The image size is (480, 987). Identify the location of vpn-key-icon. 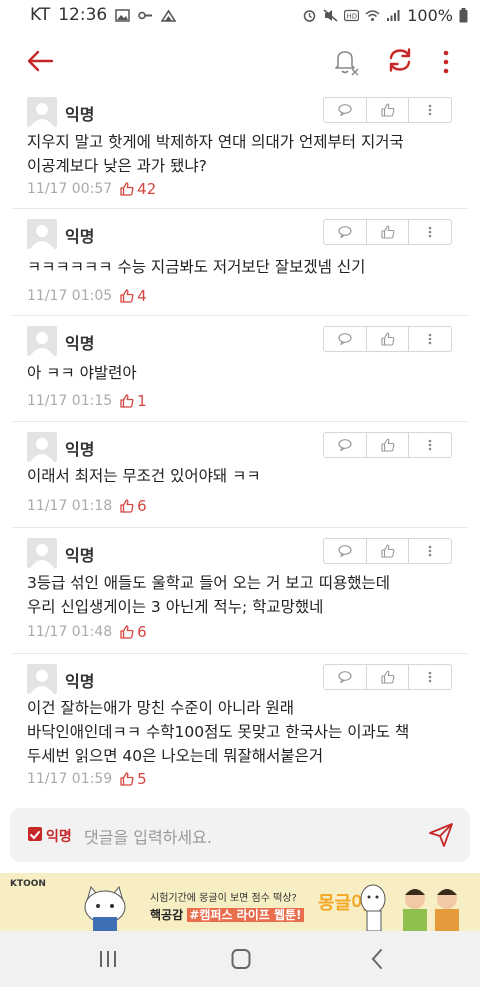
(145, 15).